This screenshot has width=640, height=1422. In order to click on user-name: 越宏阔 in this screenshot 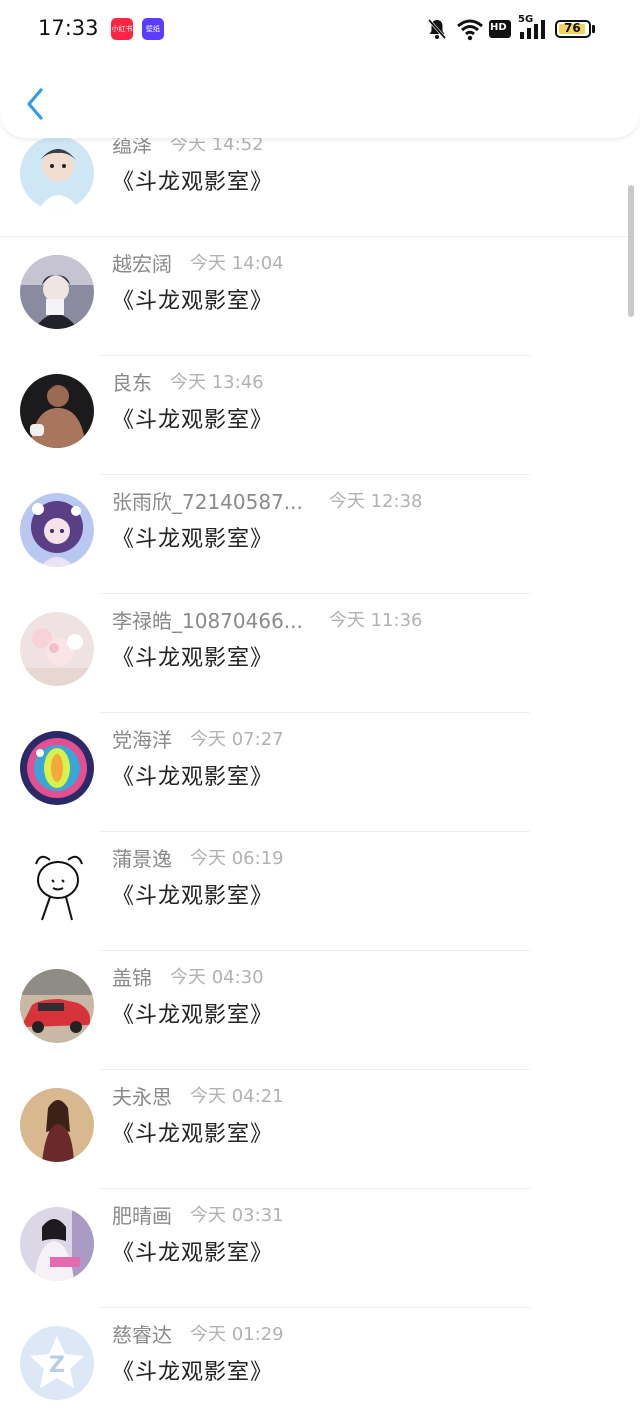, I will do `click(142, 262)`.